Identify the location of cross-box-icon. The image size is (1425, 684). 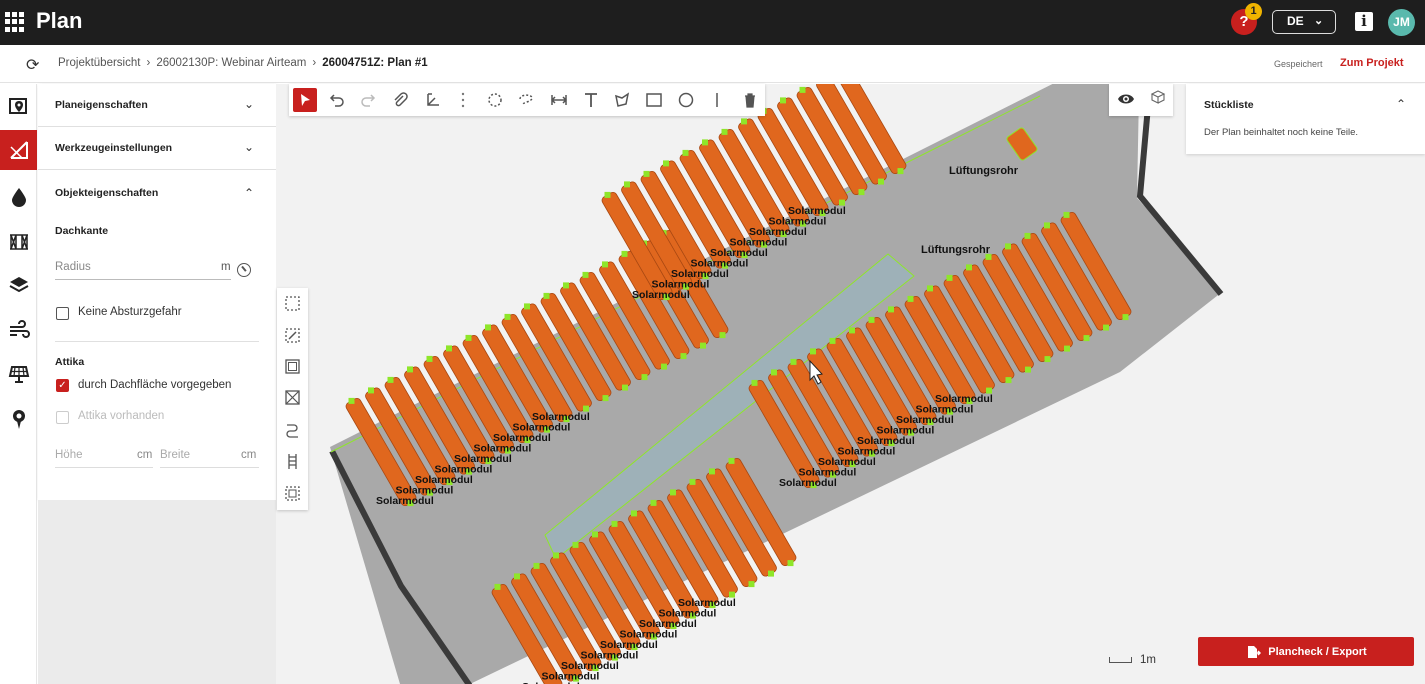
(292, 397).